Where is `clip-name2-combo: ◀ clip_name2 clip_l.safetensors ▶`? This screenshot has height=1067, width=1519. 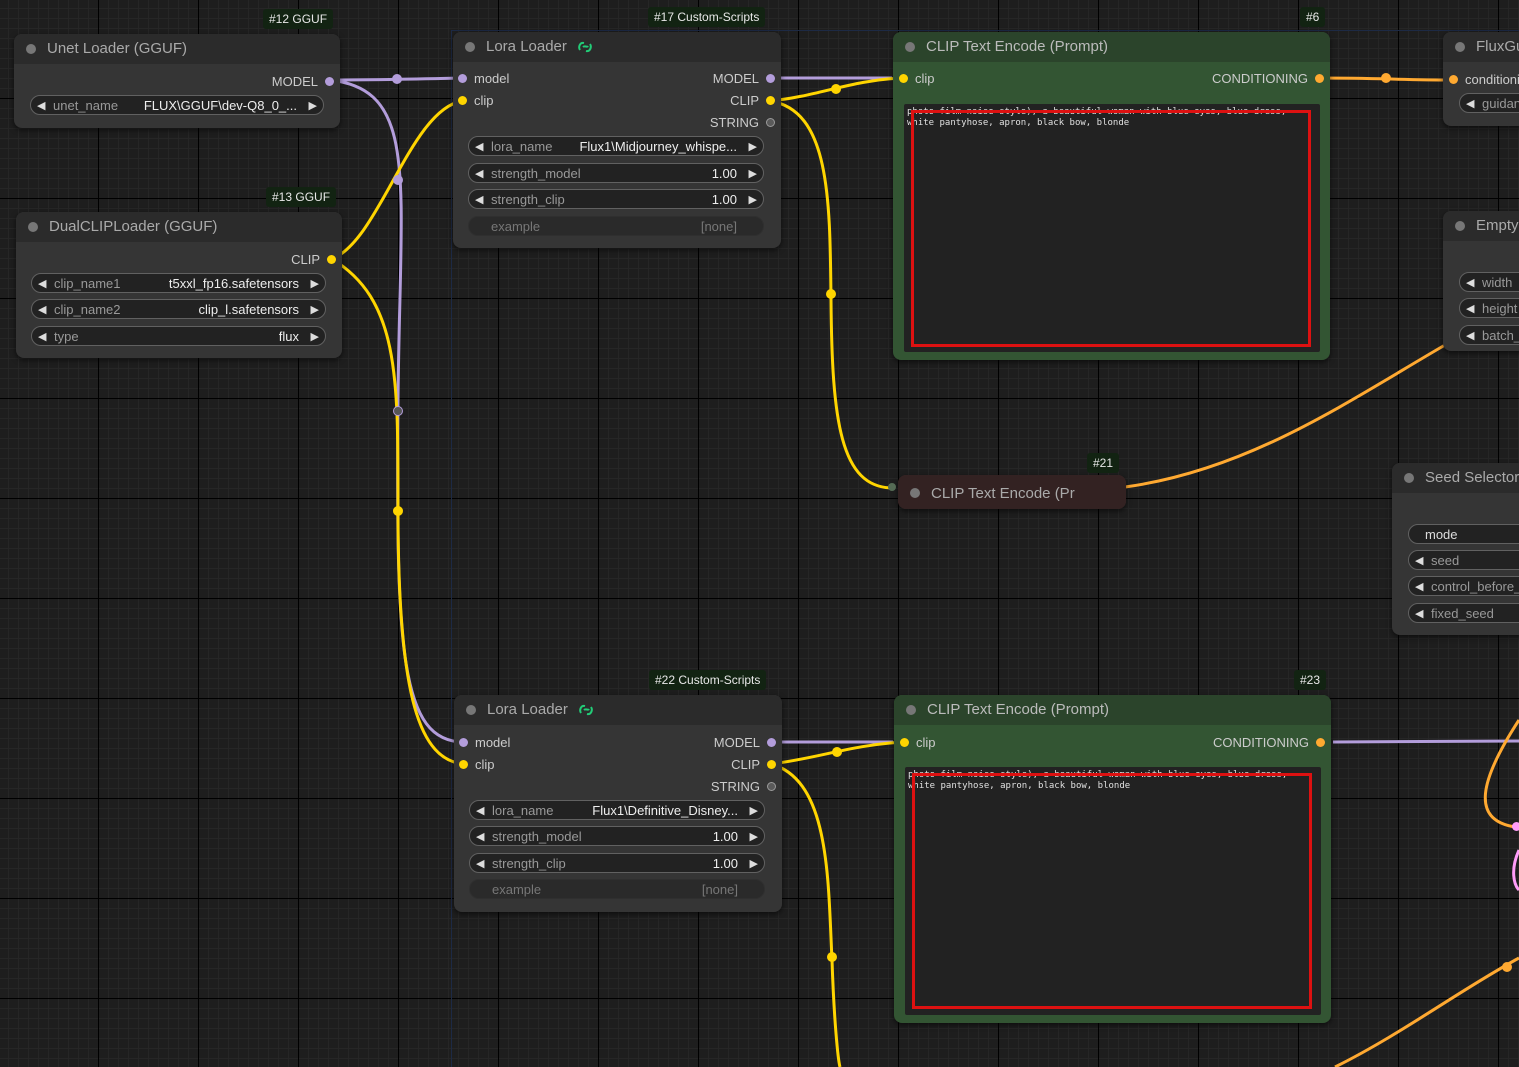
clip-name2-combo: ◀ clip_name2 clip_l.safetensors ▶ is located at coordinates (178, 309).